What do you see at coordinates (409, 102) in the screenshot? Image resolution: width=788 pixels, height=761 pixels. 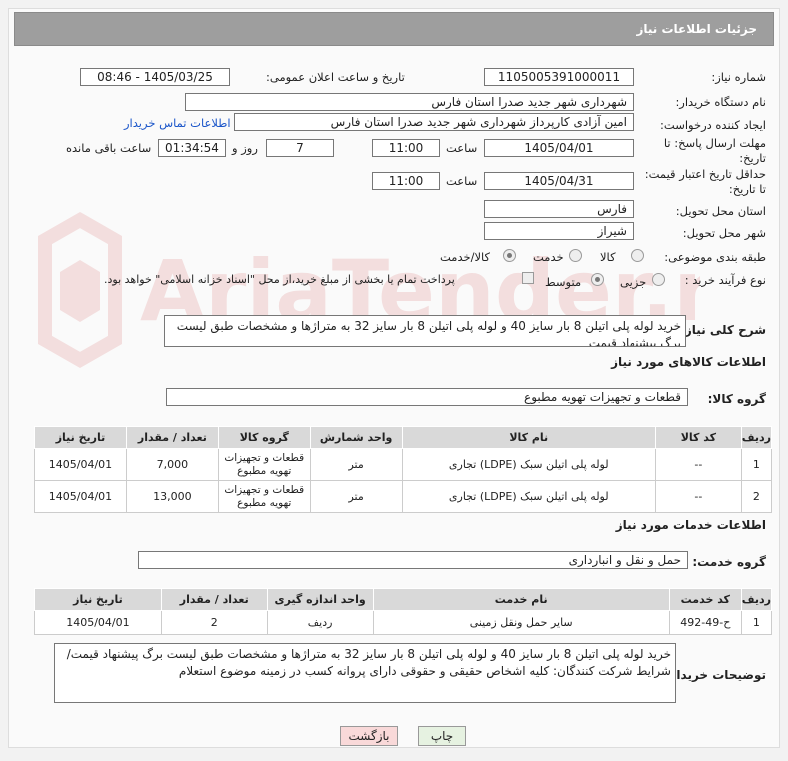 I see `buyer-org-field: شهرداری شهر جدید صدرا استان فارس` at bounding box center [409, 102].